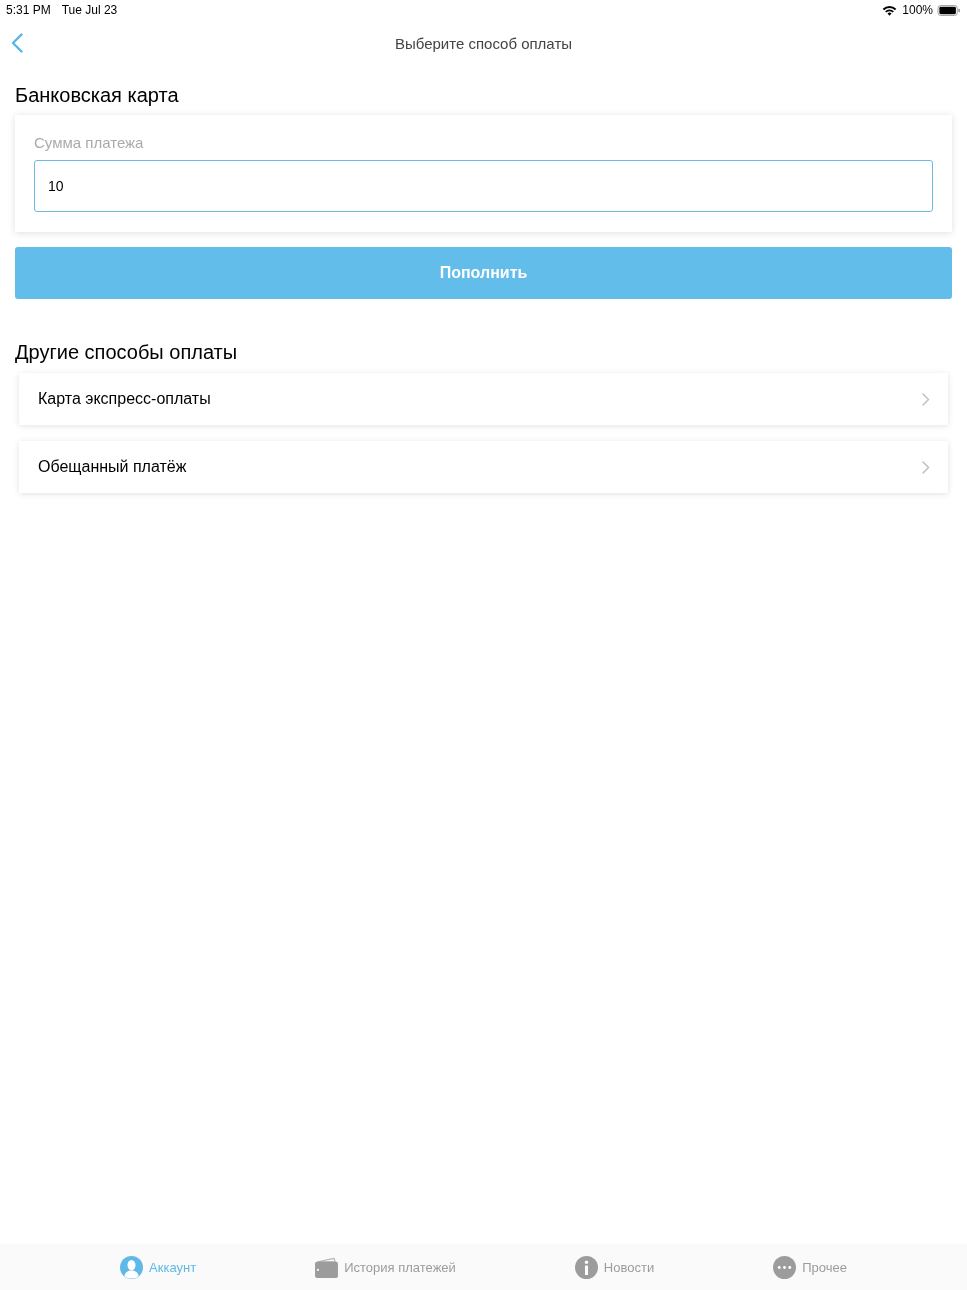 The height and width of the screenshot is (1290, 967). Describe the element at coordinates (586, 1267) in the screenshot. I see `info-icon` at that location.